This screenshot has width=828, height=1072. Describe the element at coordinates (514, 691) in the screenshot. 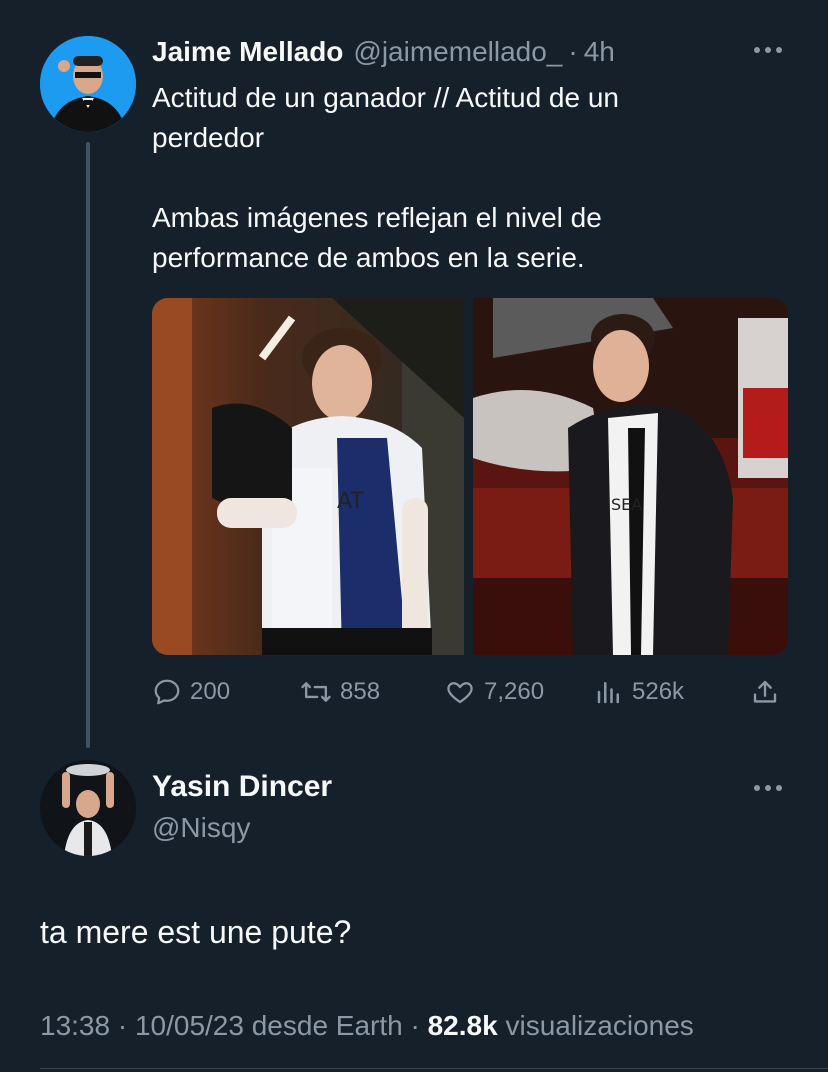

I see `like-count: 7,260` at that location.